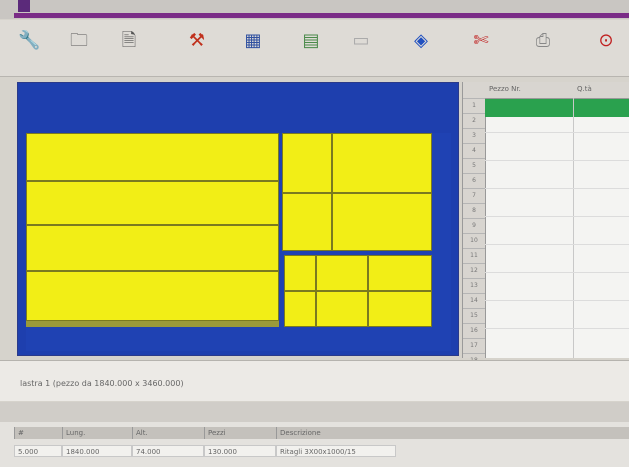 The width and height of the screenshot is (629, 467). What do you see at coordinates (102, 383) in the screenshot?
I see `status-text: lastra 1 (pezzo da 1840.000 x 3460.000)` at bounding box center [102, 383].